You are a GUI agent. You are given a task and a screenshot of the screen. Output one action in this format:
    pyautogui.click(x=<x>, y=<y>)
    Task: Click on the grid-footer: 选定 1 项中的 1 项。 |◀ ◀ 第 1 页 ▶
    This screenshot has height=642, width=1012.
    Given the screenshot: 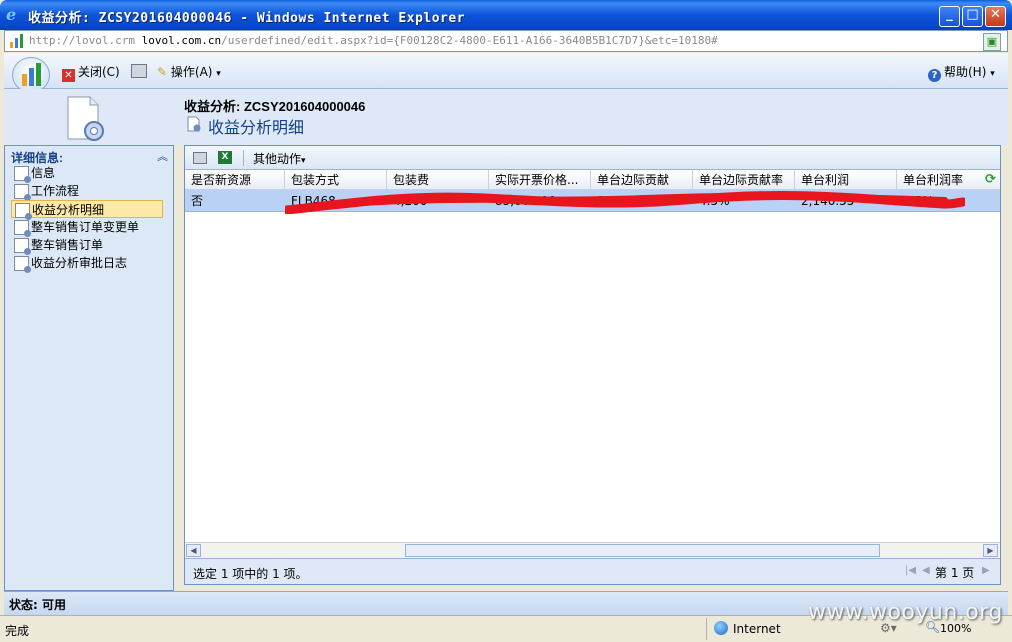 What is the action you would take?
    pyautogui.click(x=592, y=571)
    